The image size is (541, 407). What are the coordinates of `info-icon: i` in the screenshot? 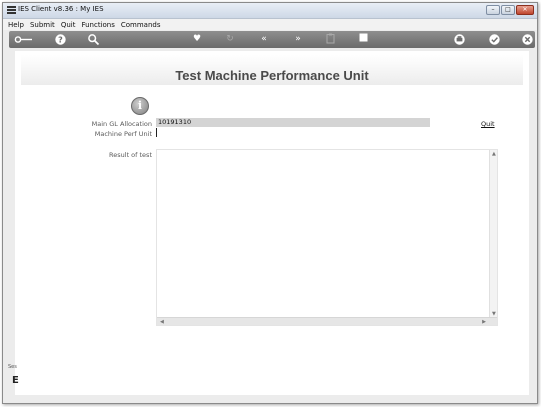 It's located at (140, 106).